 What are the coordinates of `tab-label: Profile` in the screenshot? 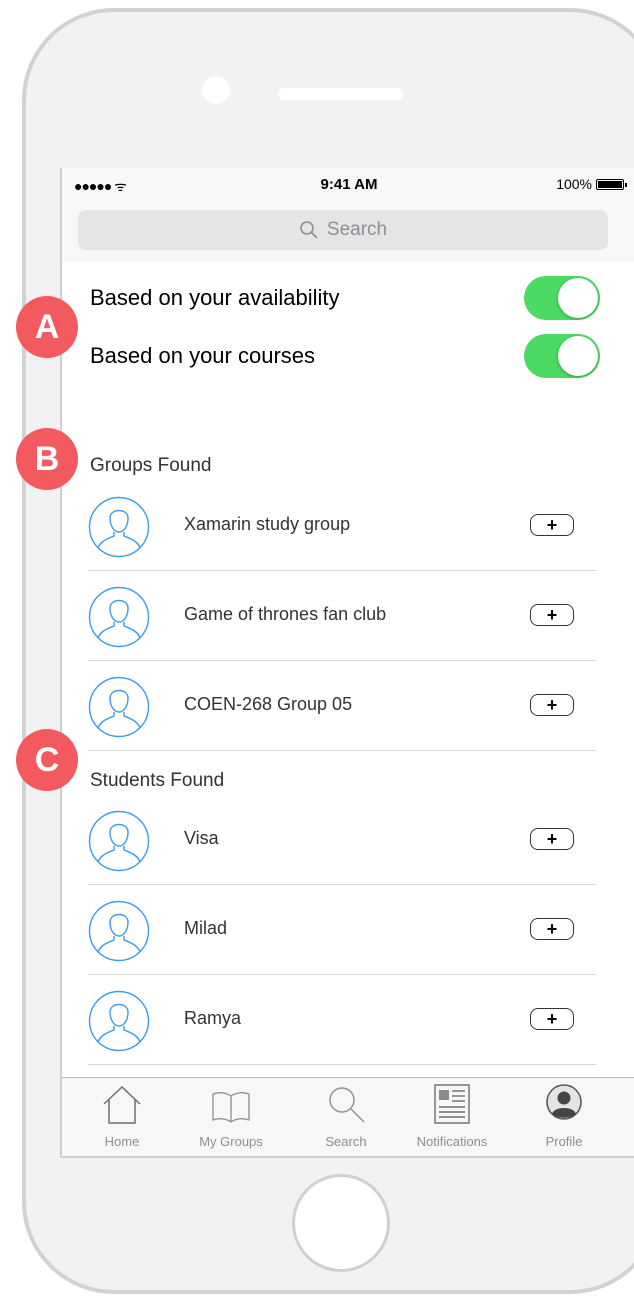 It's located at (564, 1141).